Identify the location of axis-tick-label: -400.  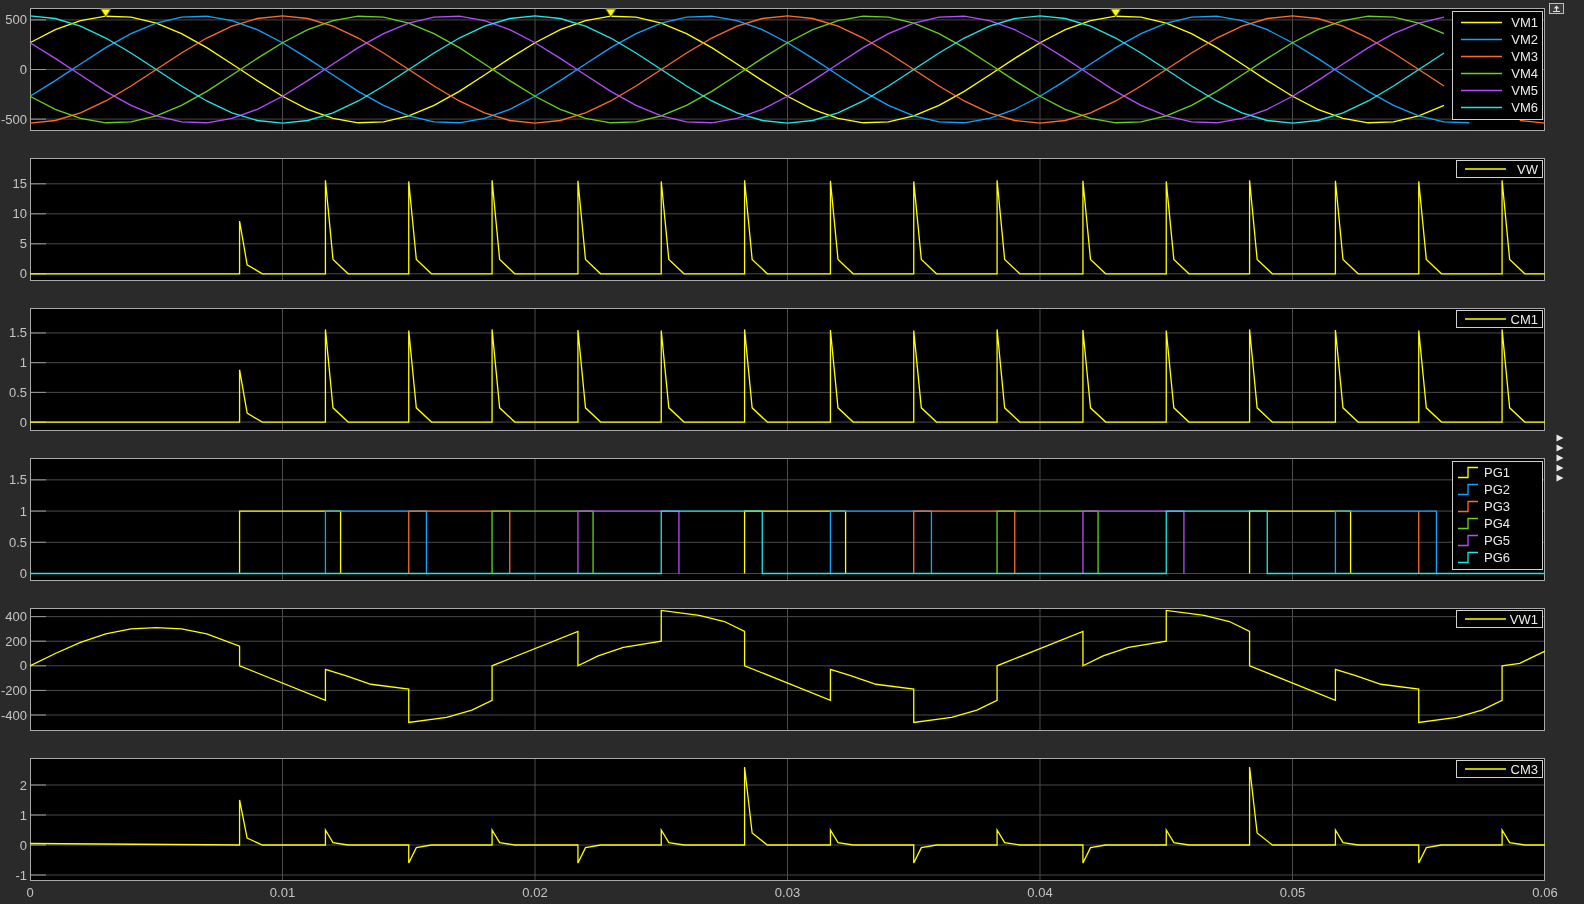
(13, 715).